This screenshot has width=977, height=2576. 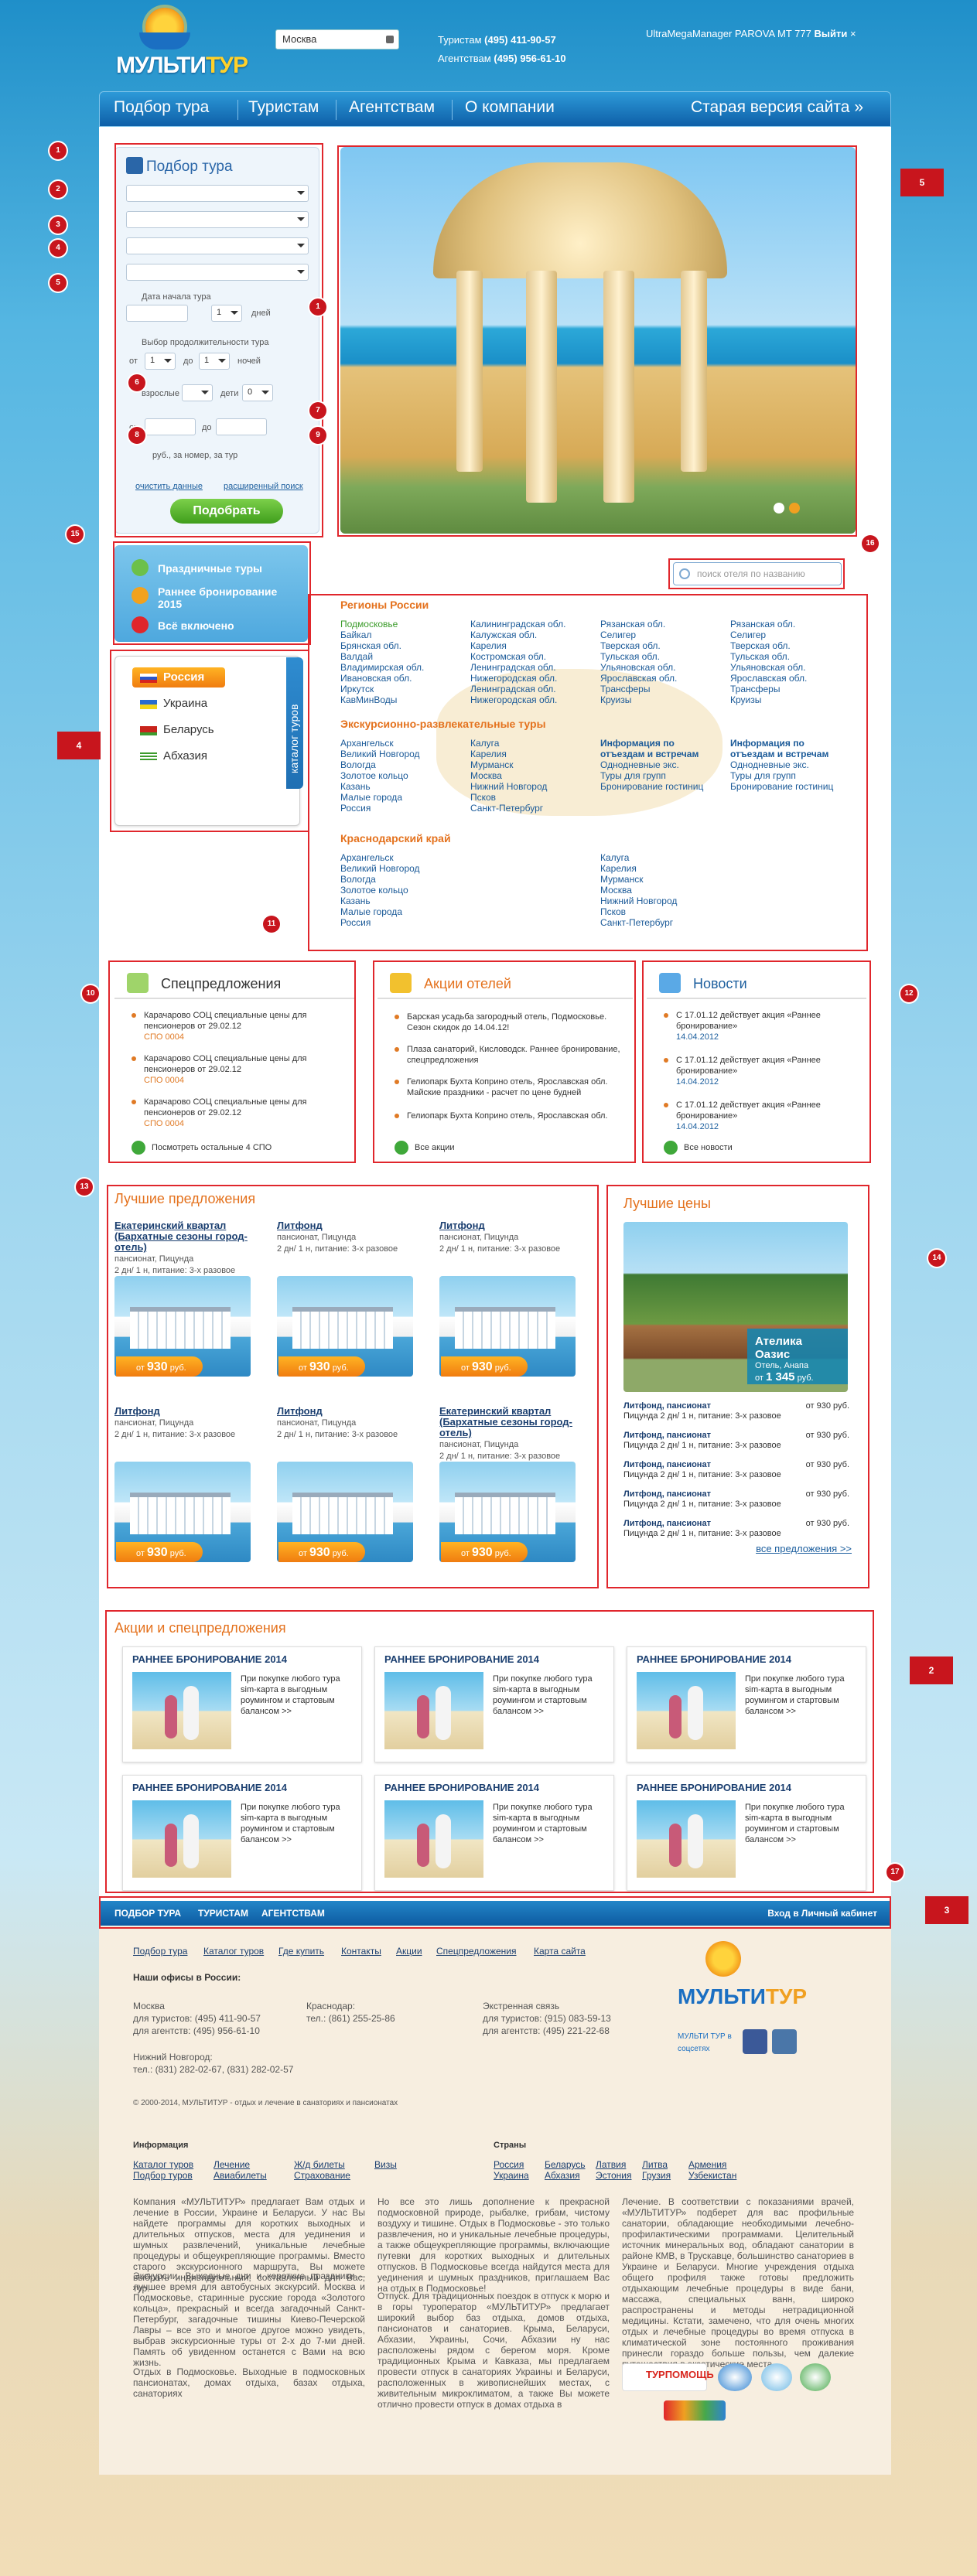 I want to click on footer-link: Грузия, so click(x=656, y=2175).